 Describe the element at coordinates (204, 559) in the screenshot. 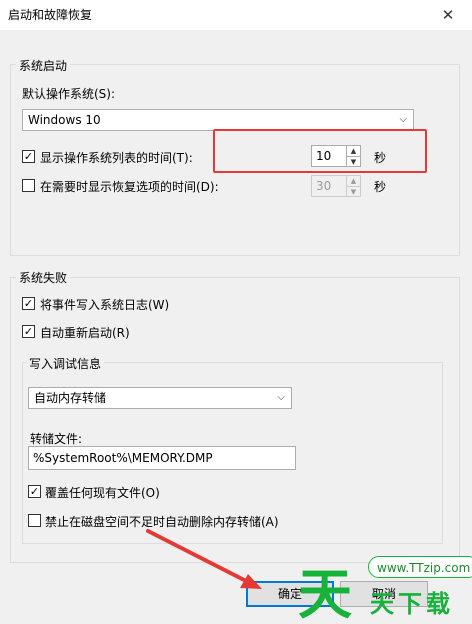

I see `red-arrow-icon` at that location.